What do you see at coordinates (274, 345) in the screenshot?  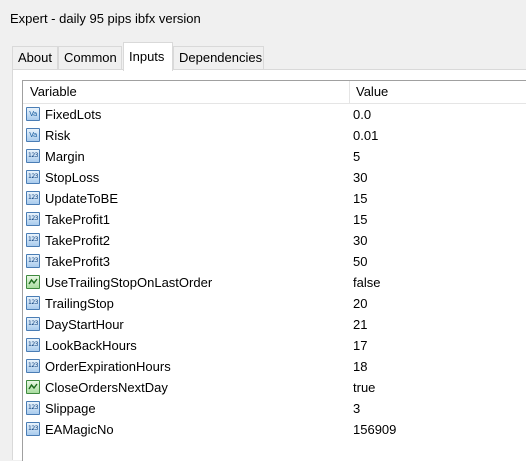 I see `table-row: 123 LookBackHours 17` at bounding box center [274, 345].